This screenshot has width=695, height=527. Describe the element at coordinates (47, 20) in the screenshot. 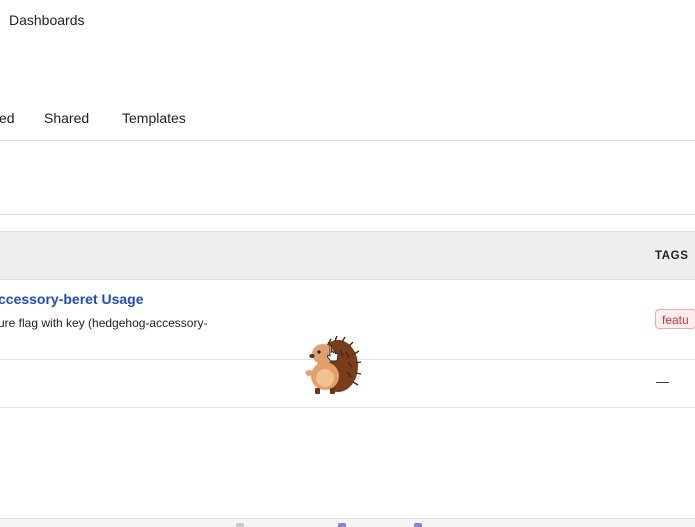

I see `breadcrumb-dashboards: Dashboards` at that location.